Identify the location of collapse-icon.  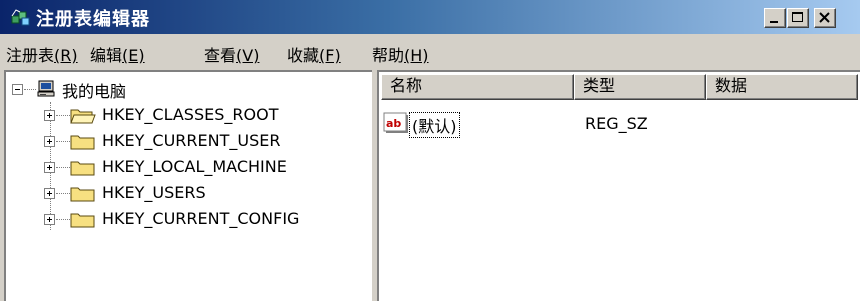
(17, 89).